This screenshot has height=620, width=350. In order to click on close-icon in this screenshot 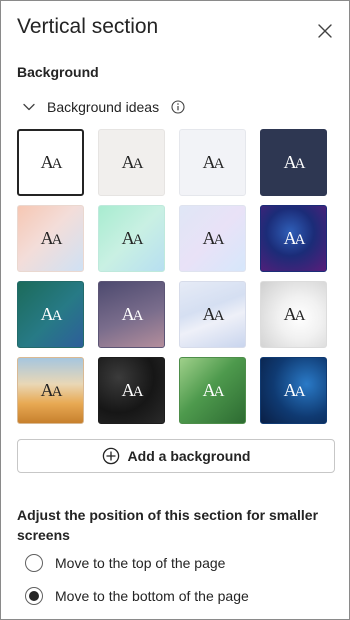, I will do `click(325, 31)`.